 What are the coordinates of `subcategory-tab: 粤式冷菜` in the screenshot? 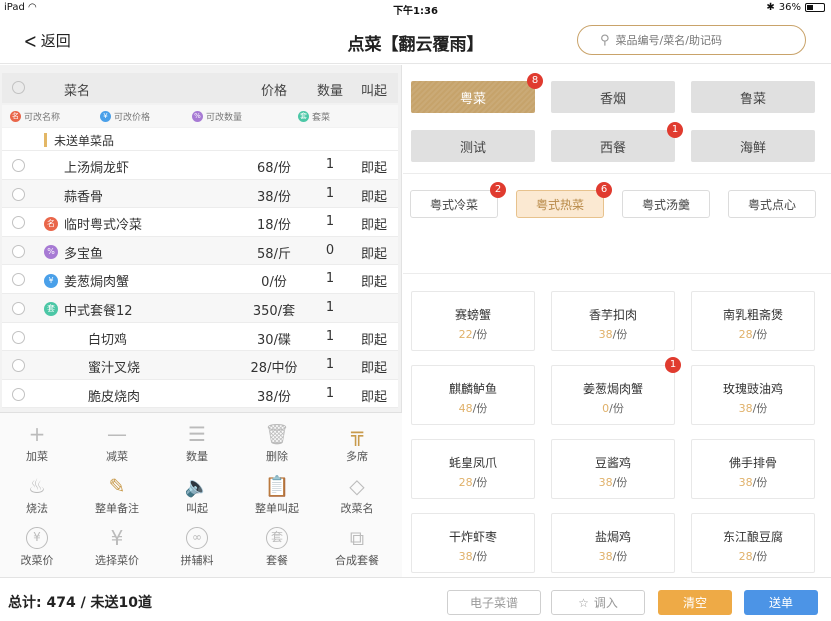 It's located at (454, 204).